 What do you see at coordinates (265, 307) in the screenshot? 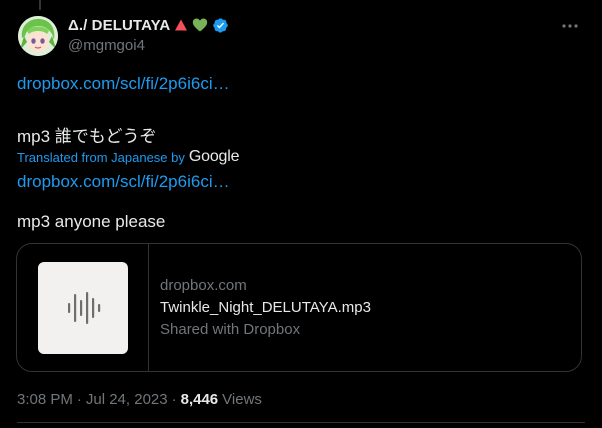
I see `card-title: Twinkle_Night_DELUTAYA.mp3` at bounding box center [265, 307].